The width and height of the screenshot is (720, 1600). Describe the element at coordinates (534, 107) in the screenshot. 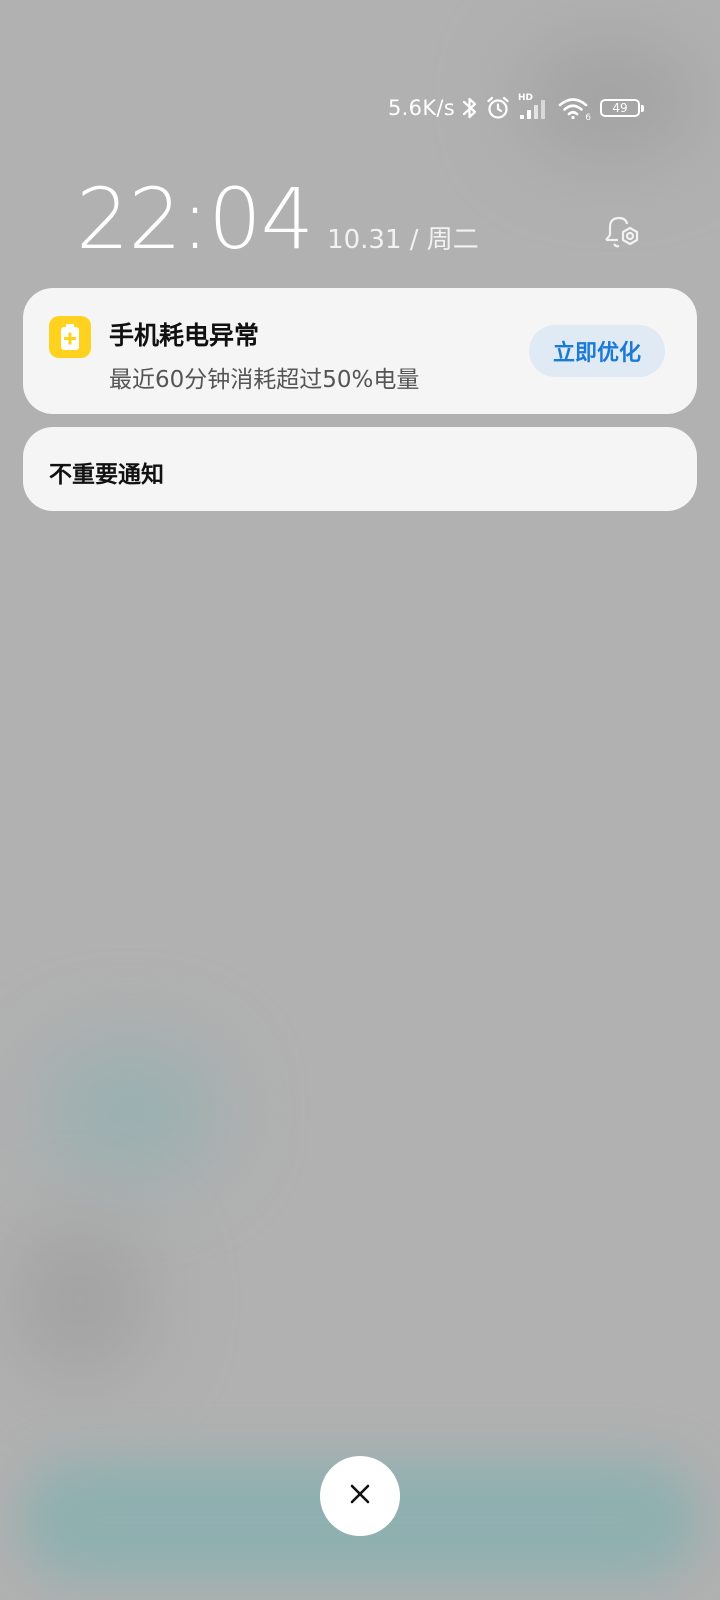

I see `signal-hd-icon: HD` at that location.